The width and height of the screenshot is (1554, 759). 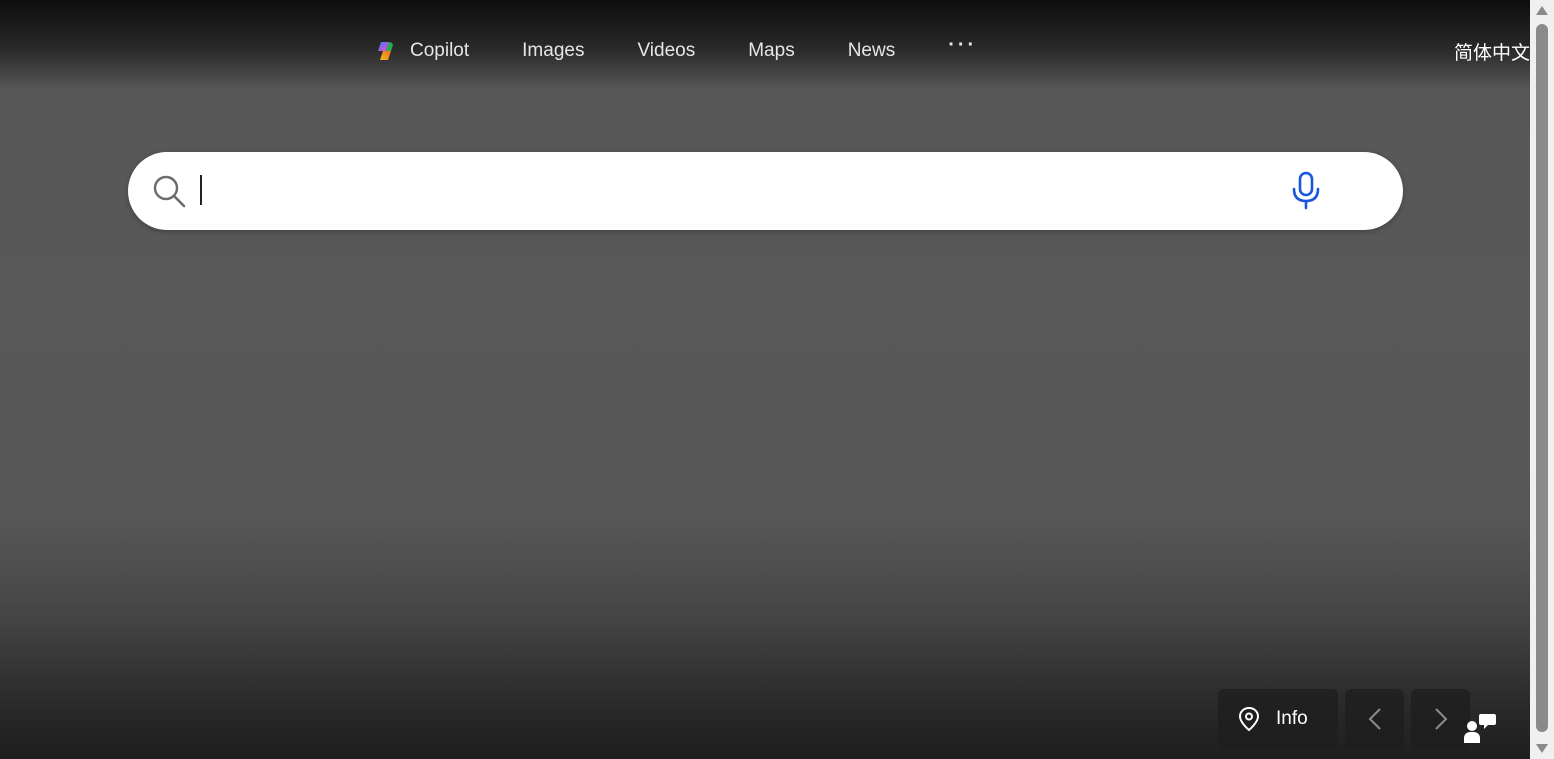 I want to click on nav-news: News, so click(x=872, y=51).